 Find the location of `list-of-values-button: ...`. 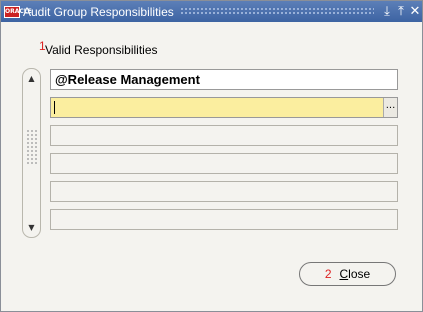

list-of-values-button: ... is located at coordinates (390, 107).